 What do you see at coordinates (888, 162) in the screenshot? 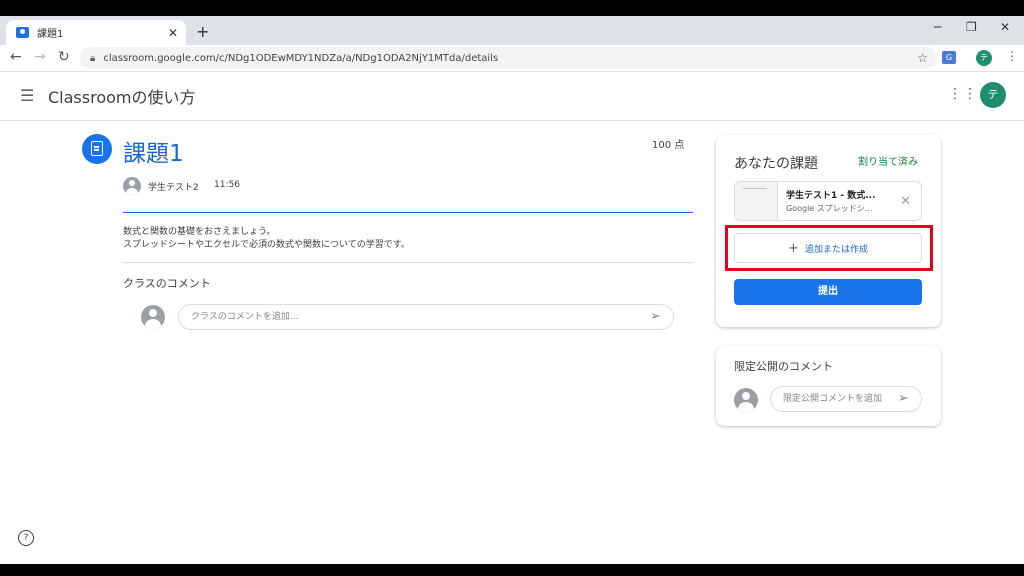
I see `work-status: 割り当て済み` at bounding box center [888, 162].